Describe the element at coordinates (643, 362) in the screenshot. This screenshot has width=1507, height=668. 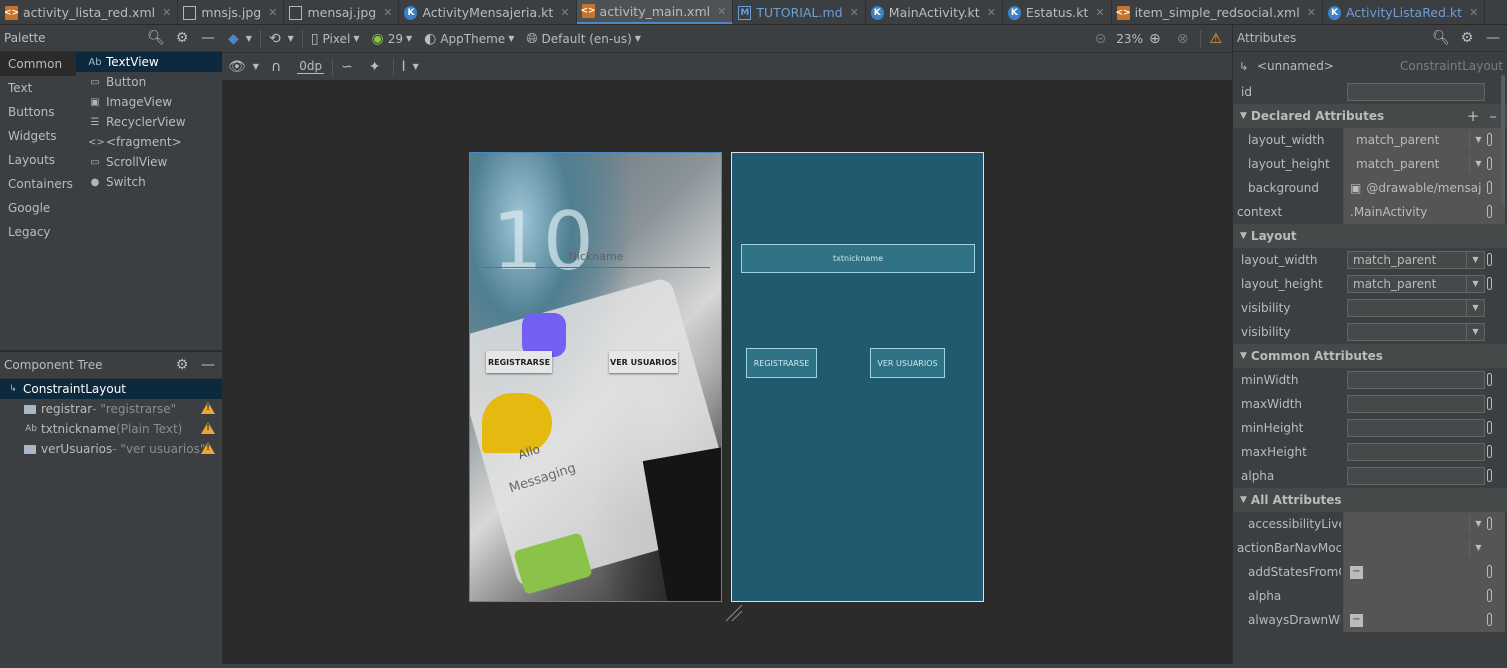
I see `users-button-preview: VER USUARIOS` at that location.